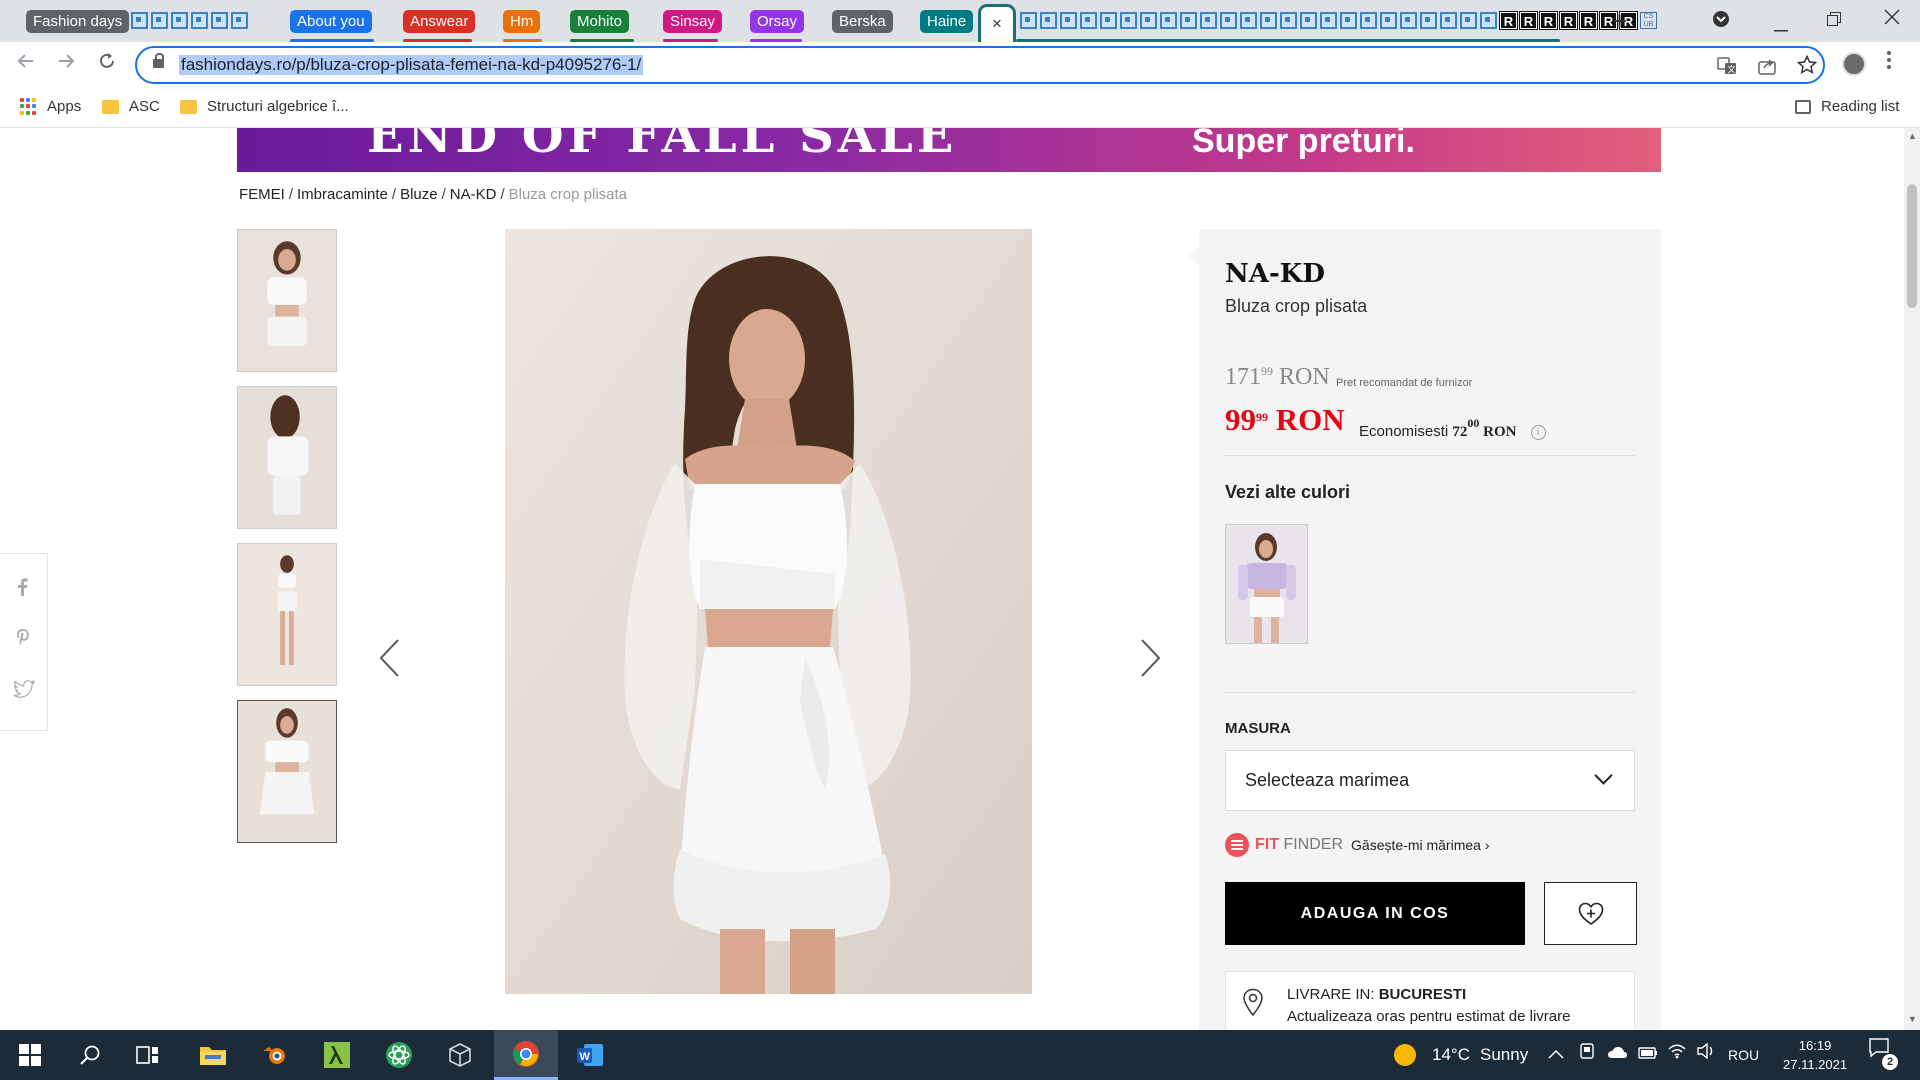 The width and height of the screenshot is (1920, 1080). Describe the element at coordinates (522, 21) in the screenshot. I see `tab-group-hm: Hm` at that location.